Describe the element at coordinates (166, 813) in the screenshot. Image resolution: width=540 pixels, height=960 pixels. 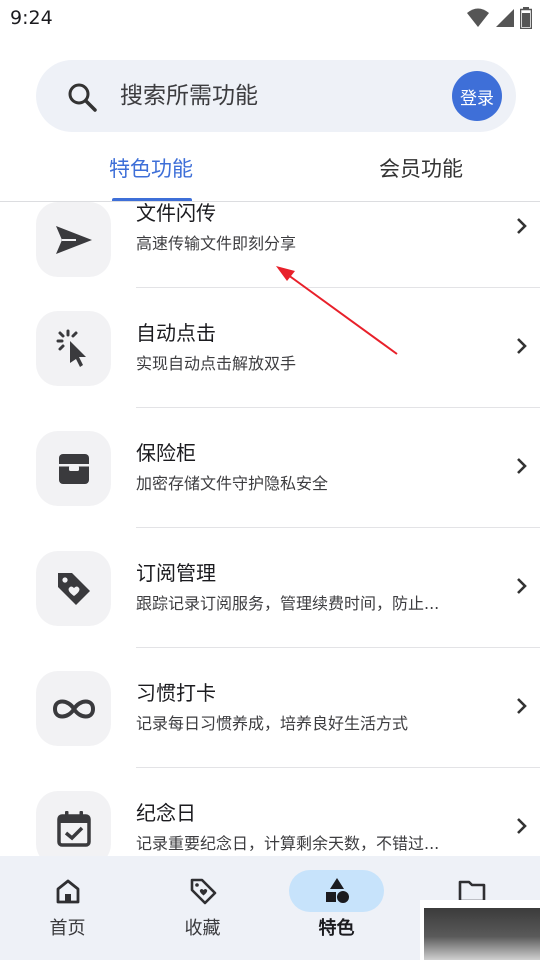
I see `feature-title: 纪念日` at that location.